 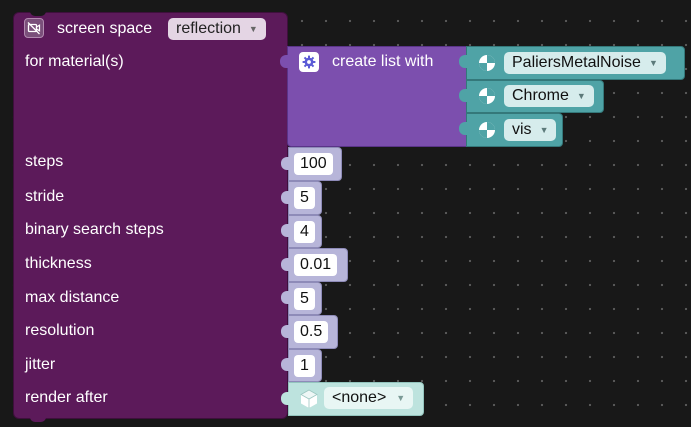 What do you see at coordinates (58, 263) in the screenshot?
I see `label-thickness: thickness` at bounding box center [58, 263].